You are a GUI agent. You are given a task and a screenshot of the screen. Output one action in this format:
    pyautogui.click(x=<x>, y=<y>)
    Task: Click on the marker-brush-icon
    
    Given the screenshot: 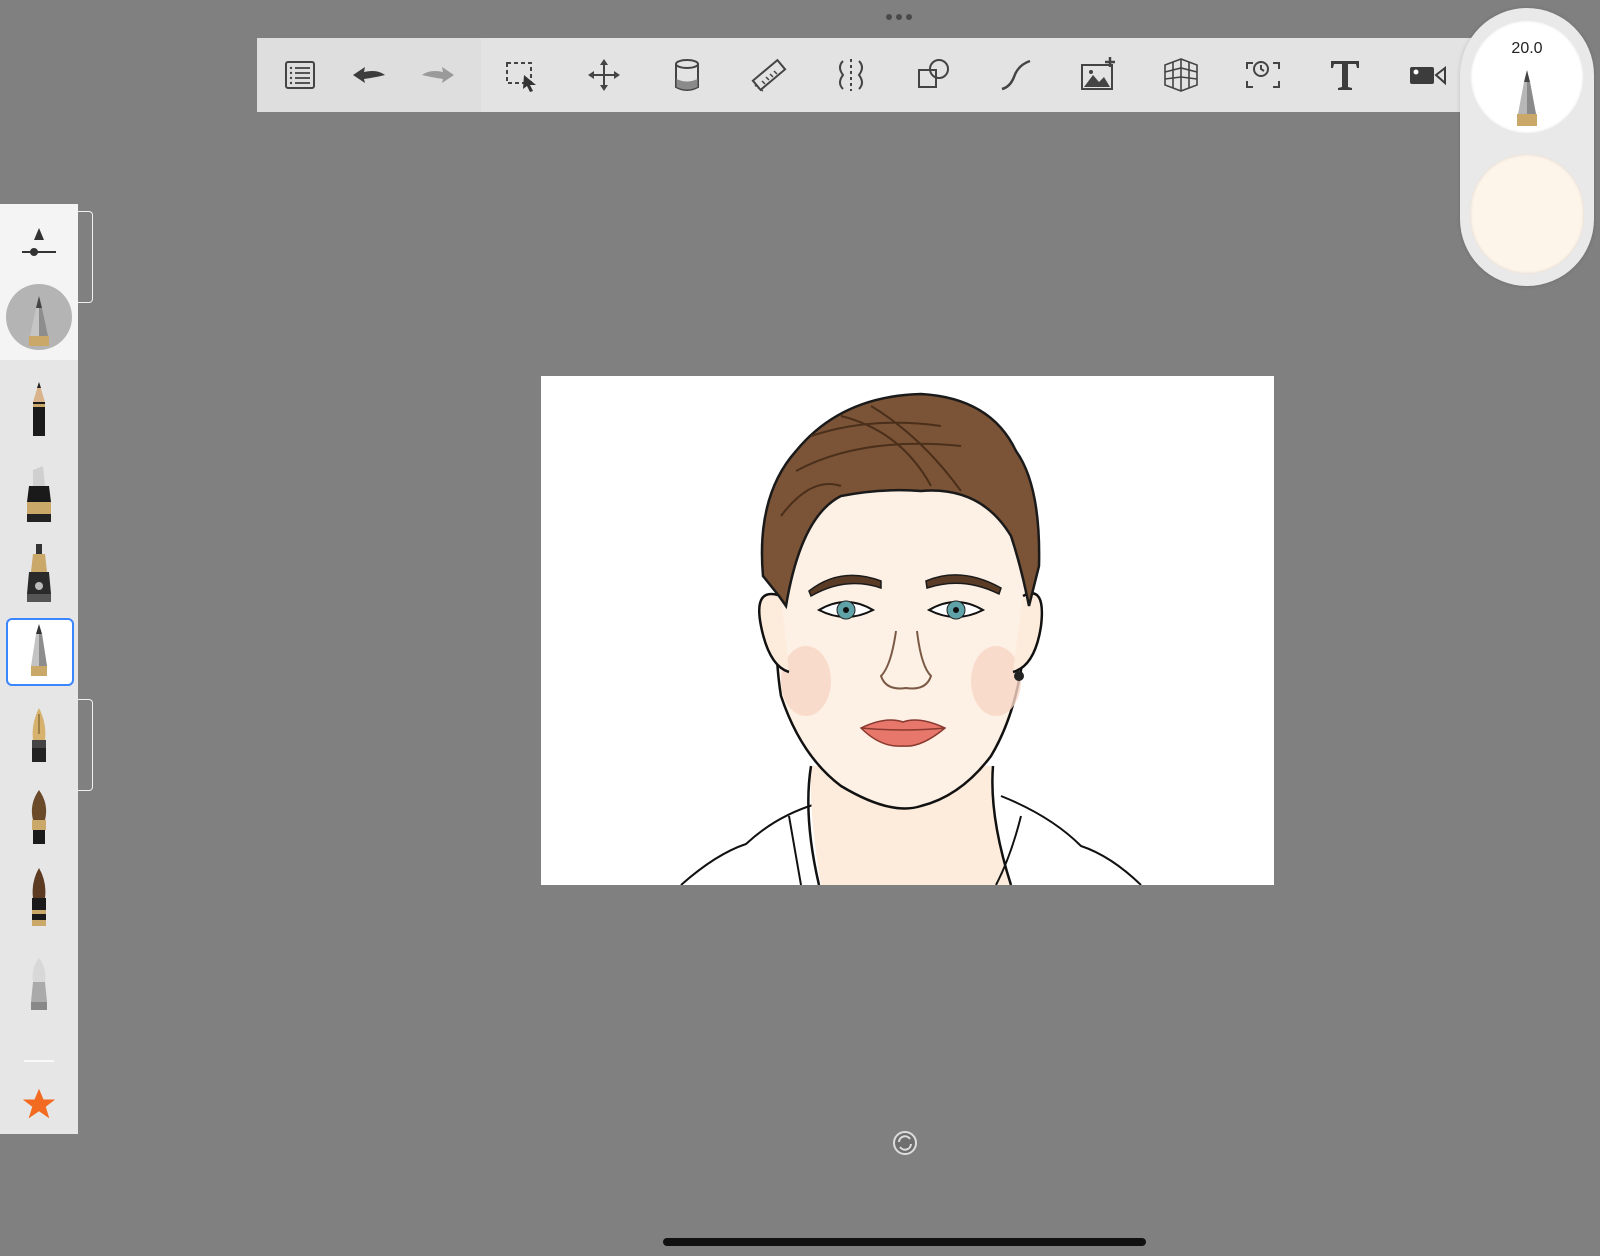 What is the action you would take?
    pyautogui.click(x=39, y=494)
    